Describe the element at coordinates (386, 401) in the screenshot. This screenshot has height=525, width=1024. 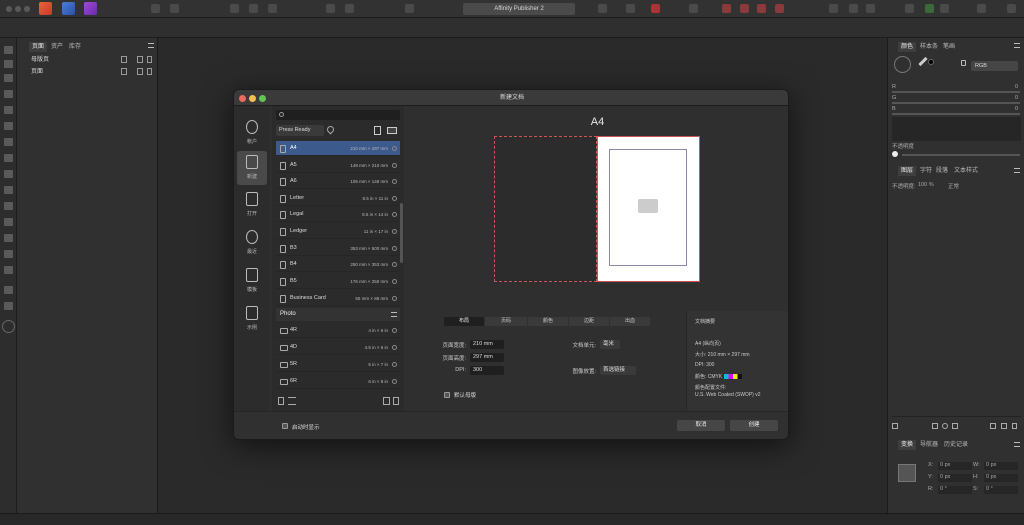
I see `share-icon` at that location.